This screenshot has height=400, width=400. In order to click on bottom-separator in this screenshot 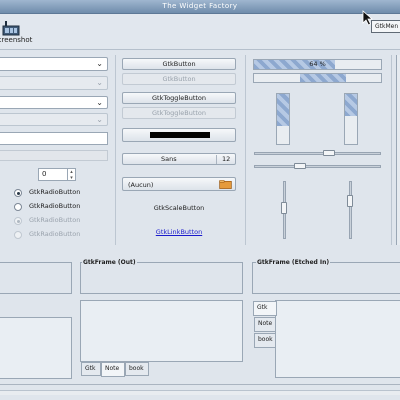, I will do `click(200, 384)`.